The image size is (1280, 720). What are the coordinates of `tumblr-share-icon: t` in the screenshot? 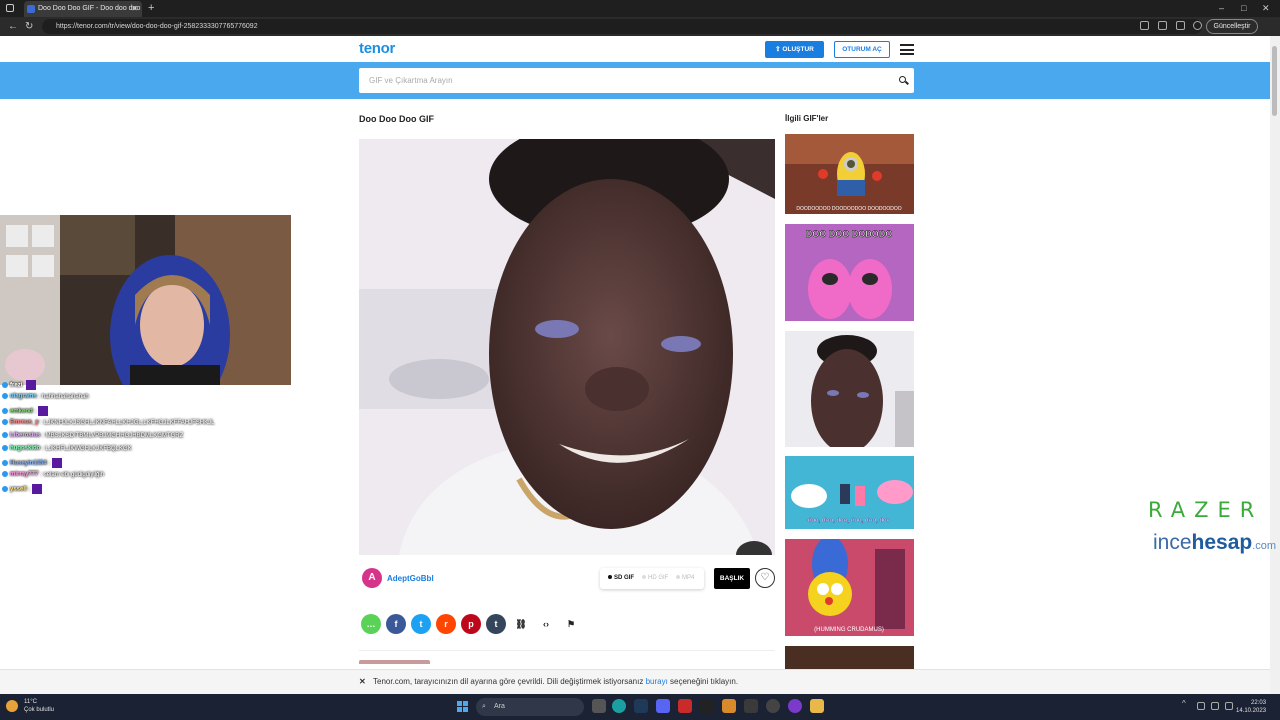 It's located at (496, 624).